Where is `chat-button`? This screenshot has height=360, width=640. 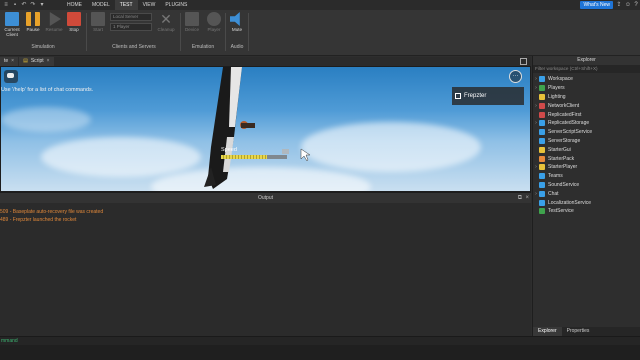 chat-button is located at coordinates (11, 76).